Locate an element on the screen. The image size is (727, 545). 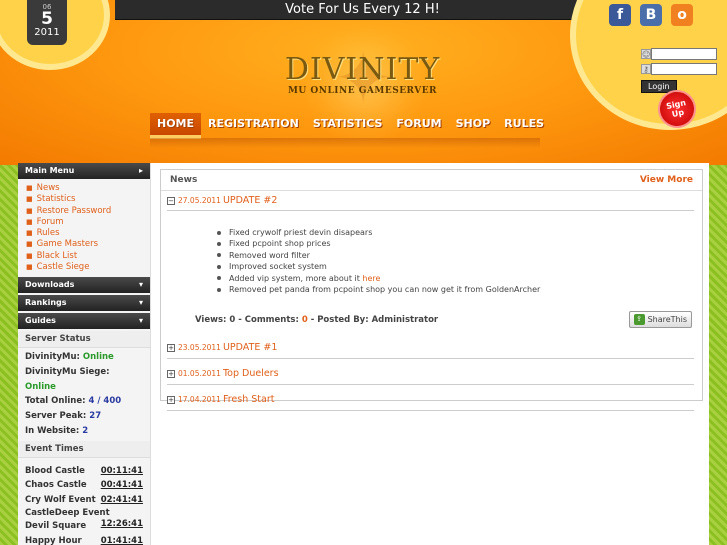
login-panel: ☺ ⚷ Login is located at coordinates (681, 70).